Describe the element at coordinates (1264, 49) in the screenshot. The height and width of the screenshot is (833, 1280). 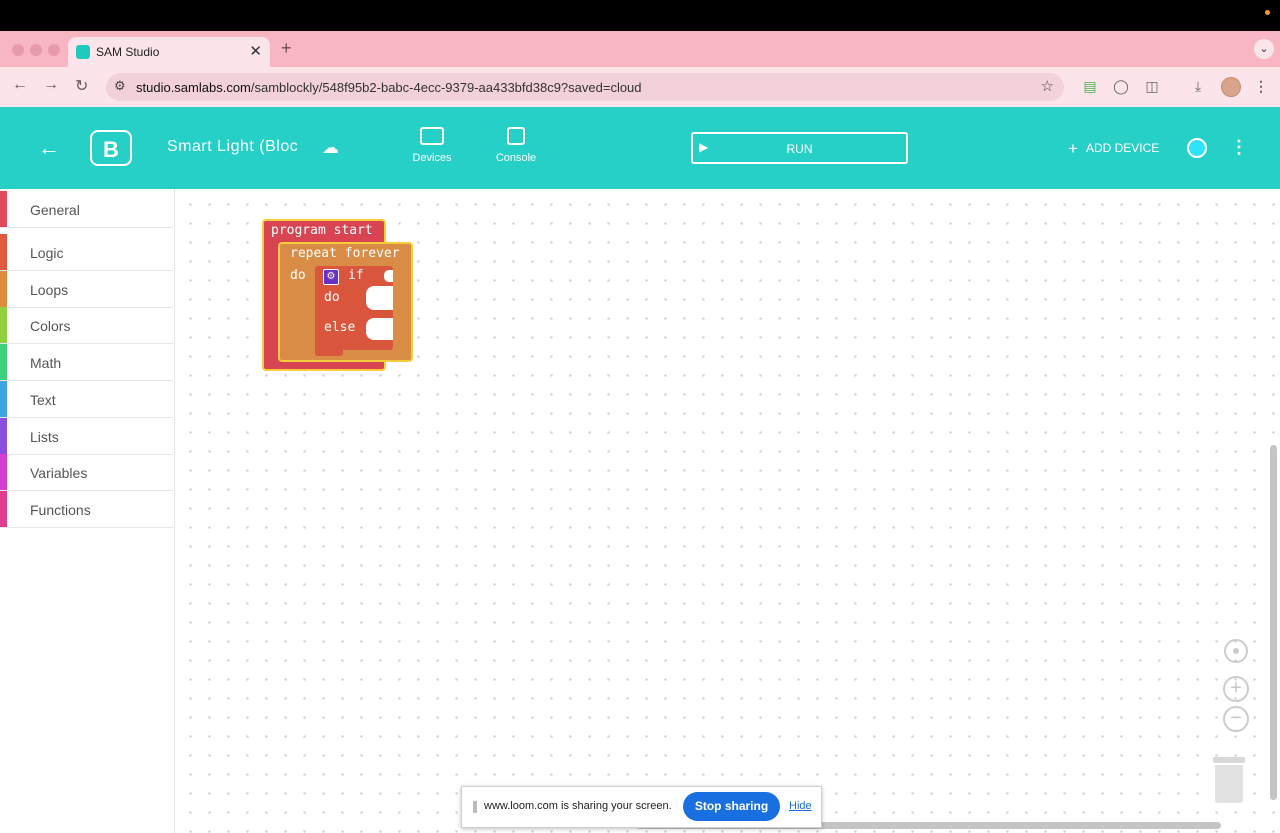
I see `tab-search-chevron-icon: ⌄` at that location.